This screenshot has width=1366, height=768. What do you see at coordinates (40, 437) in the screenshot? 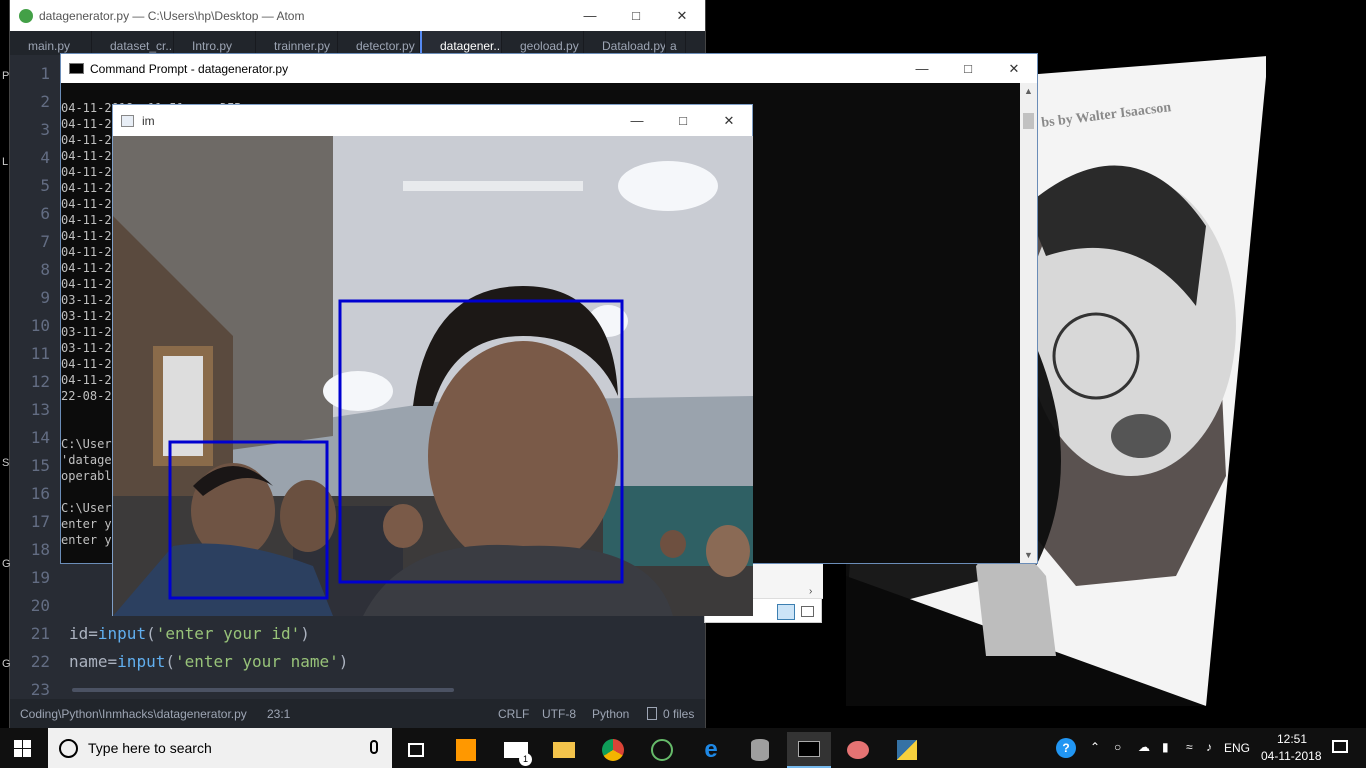
I see `line-number: 14` at bounding box center [40, 437].